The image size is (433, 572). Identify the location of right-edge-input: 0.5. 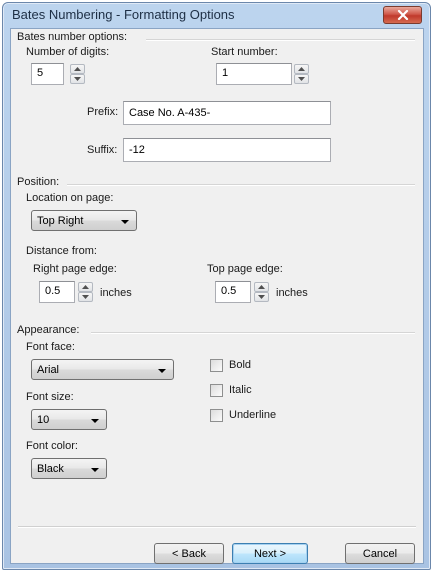
(57, 292).